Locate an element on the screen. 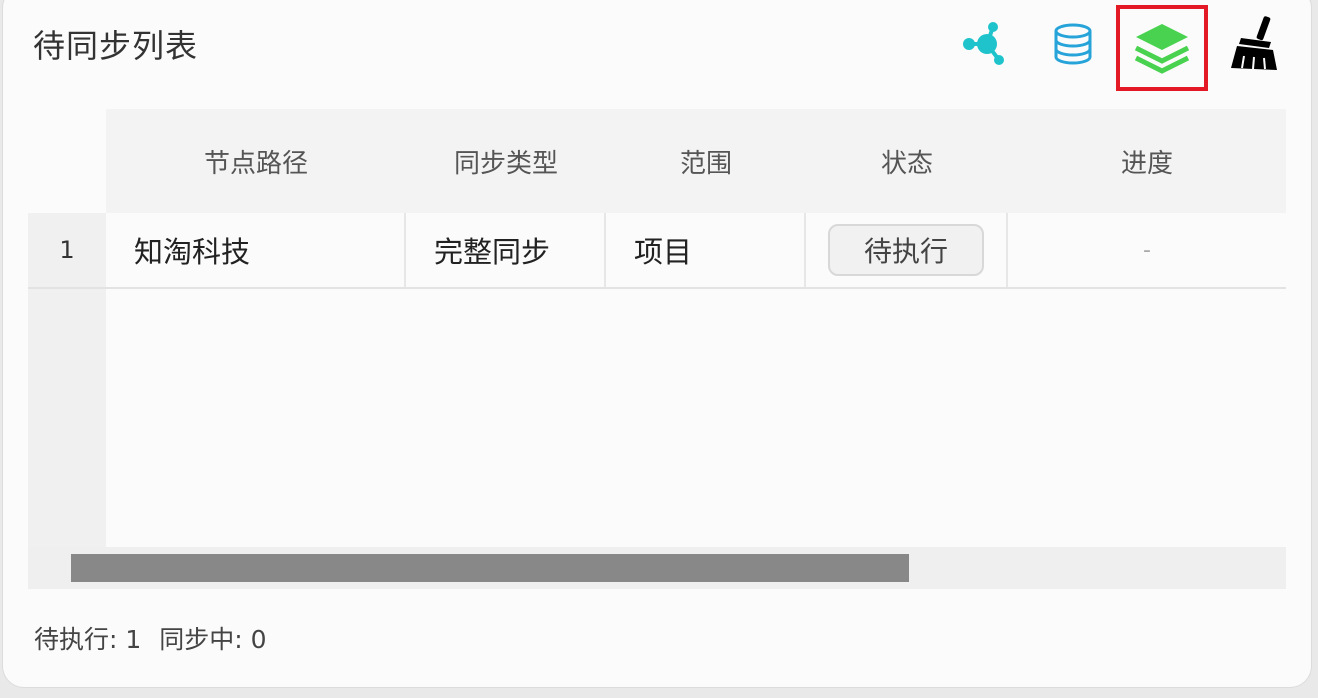 The image size is (1318, 698). broom-icon is located at coordinates (1254, 43).